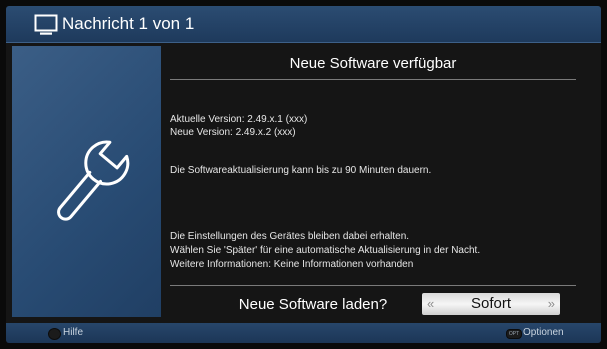 Image resolution: width=607 pixels, height=349 pixels. What do you see at coordinates (373, 63) in the screenshot?
I see `message-heading: Neue Software verfügbar` at bounding box center [373, 63].